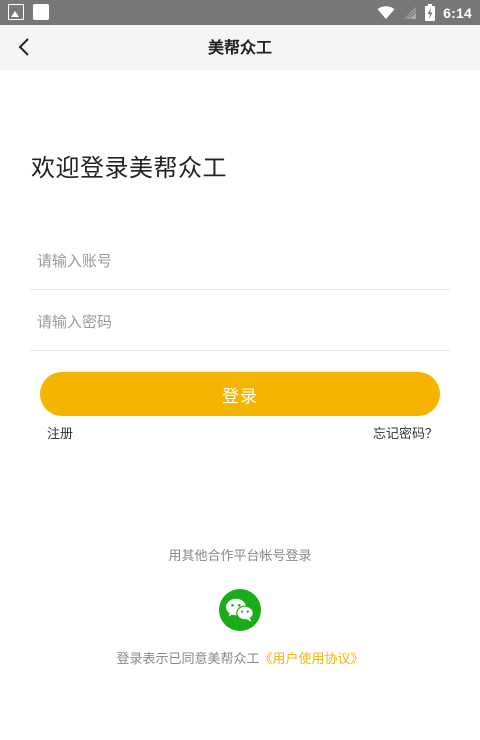 This screenshot has width=480, height=740. I want to click on agreement-prefix: 登录表示已同意美帮众工, so click(188, 659).